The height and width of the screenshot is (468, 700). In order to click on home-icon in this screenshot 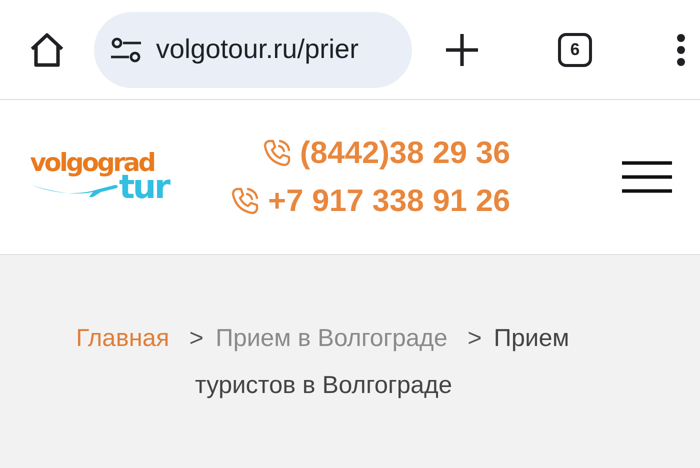, I will do `click(47, 49)`.